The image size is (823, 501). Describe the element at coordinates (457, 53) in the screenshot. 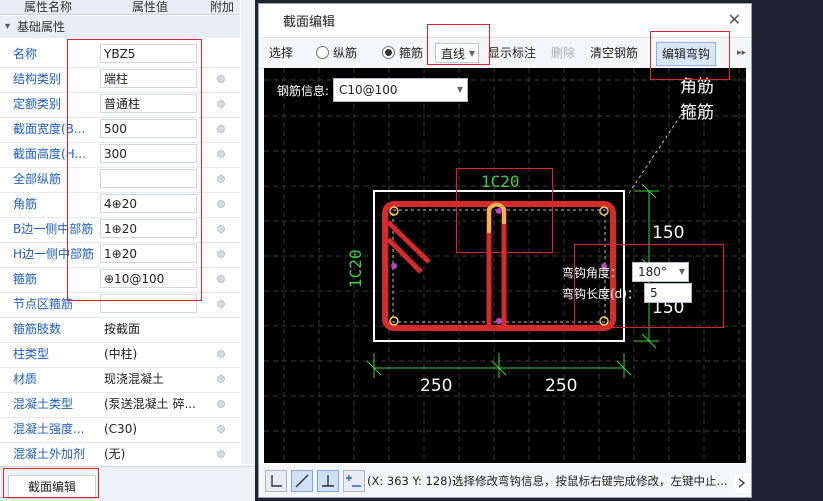

I see `line-mode-dropdown: 直线 ▼` at that location.